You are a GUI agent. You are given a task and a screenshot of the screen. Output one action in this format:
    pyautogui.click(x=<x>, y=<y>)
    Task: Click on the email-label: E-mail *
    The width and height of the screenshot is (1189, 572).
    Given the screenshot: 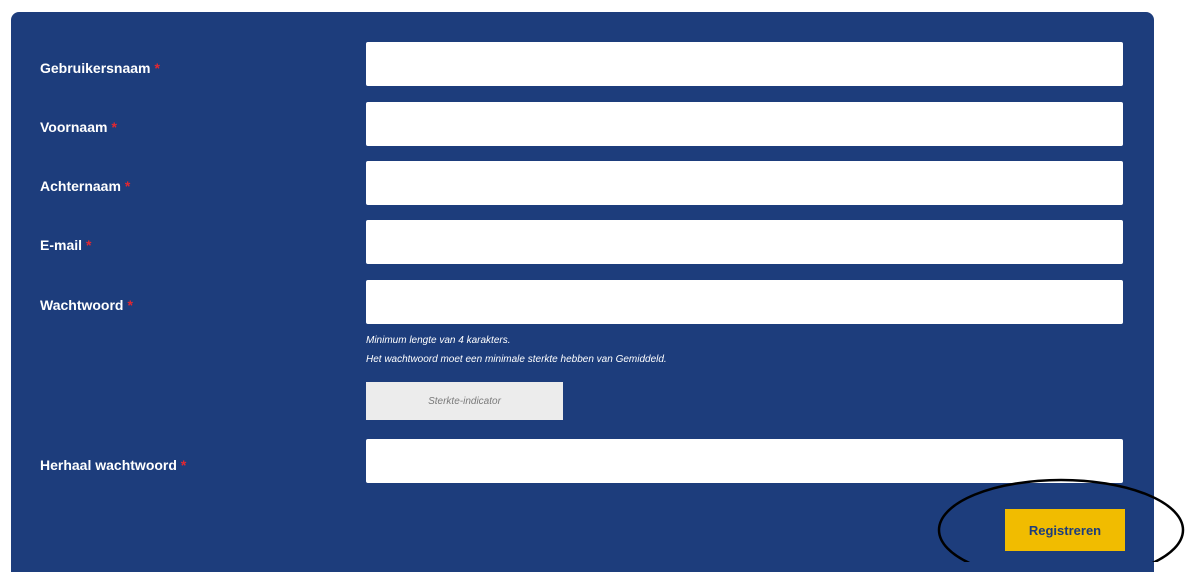 What is the action you would take?
    pyautogui.click(x=66, y=245)
    